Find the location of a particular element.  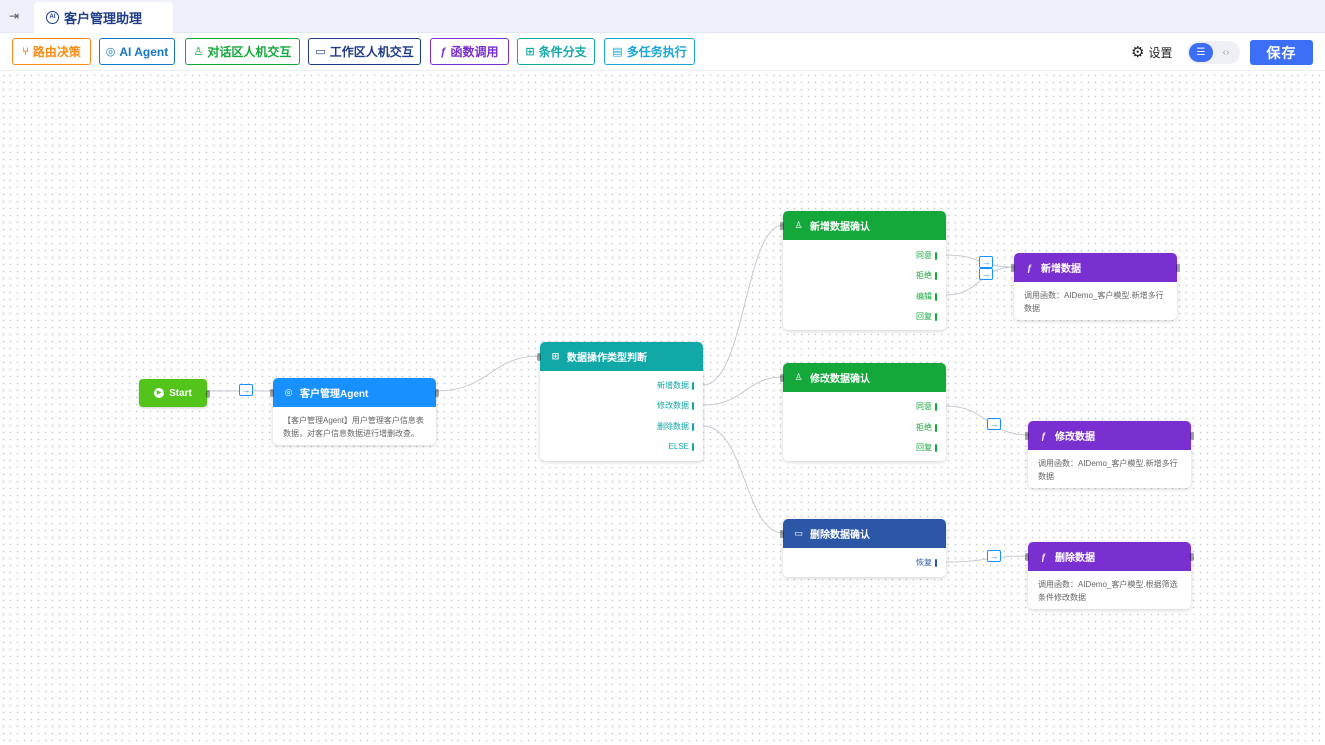

func-add-node: ƒ 新增数据 调用函数：AIDemo_客户模型.新增多行数据 is located at coordinates (1095, 286).